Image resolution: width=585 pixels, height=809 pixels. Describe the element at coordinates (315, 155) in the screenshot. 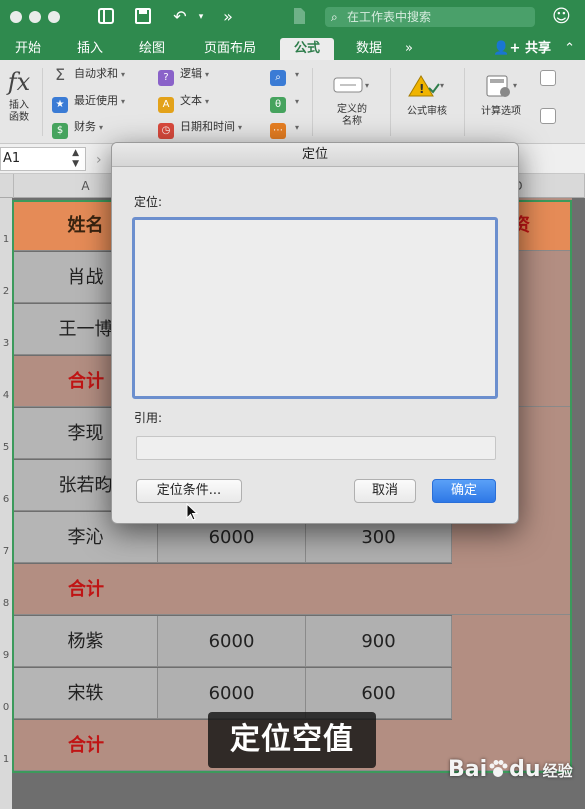

I see `dialog-title: 定位` at that location.